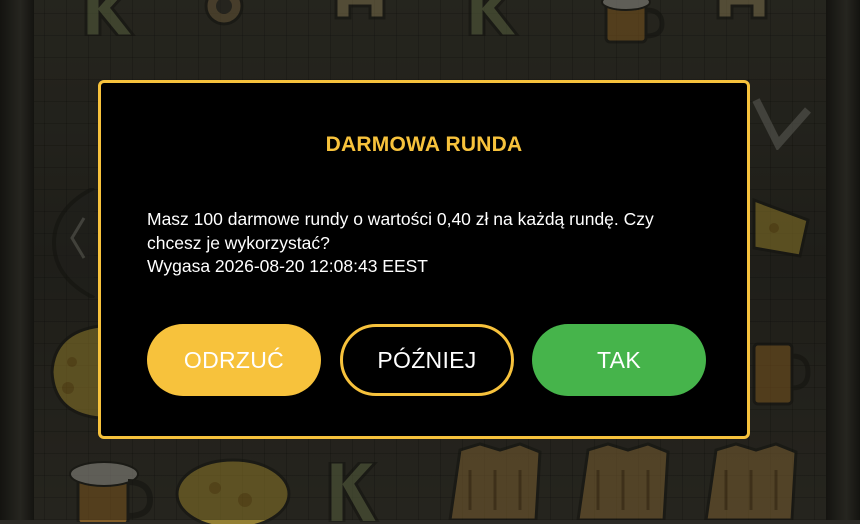 Image resolution: width=860 pixels, height=524 pixels. I want to click on accept-button: TAK, so click(619, 360).